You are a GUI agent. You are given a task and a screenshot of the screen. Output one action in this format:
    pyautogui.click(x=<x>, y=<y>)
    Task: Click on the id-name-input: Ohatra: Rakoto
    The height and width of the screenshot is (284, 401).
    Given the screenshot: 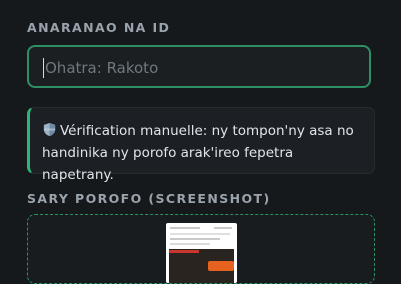 What is the action you would take?
    pyautogui.click(x=199, y=66)
    